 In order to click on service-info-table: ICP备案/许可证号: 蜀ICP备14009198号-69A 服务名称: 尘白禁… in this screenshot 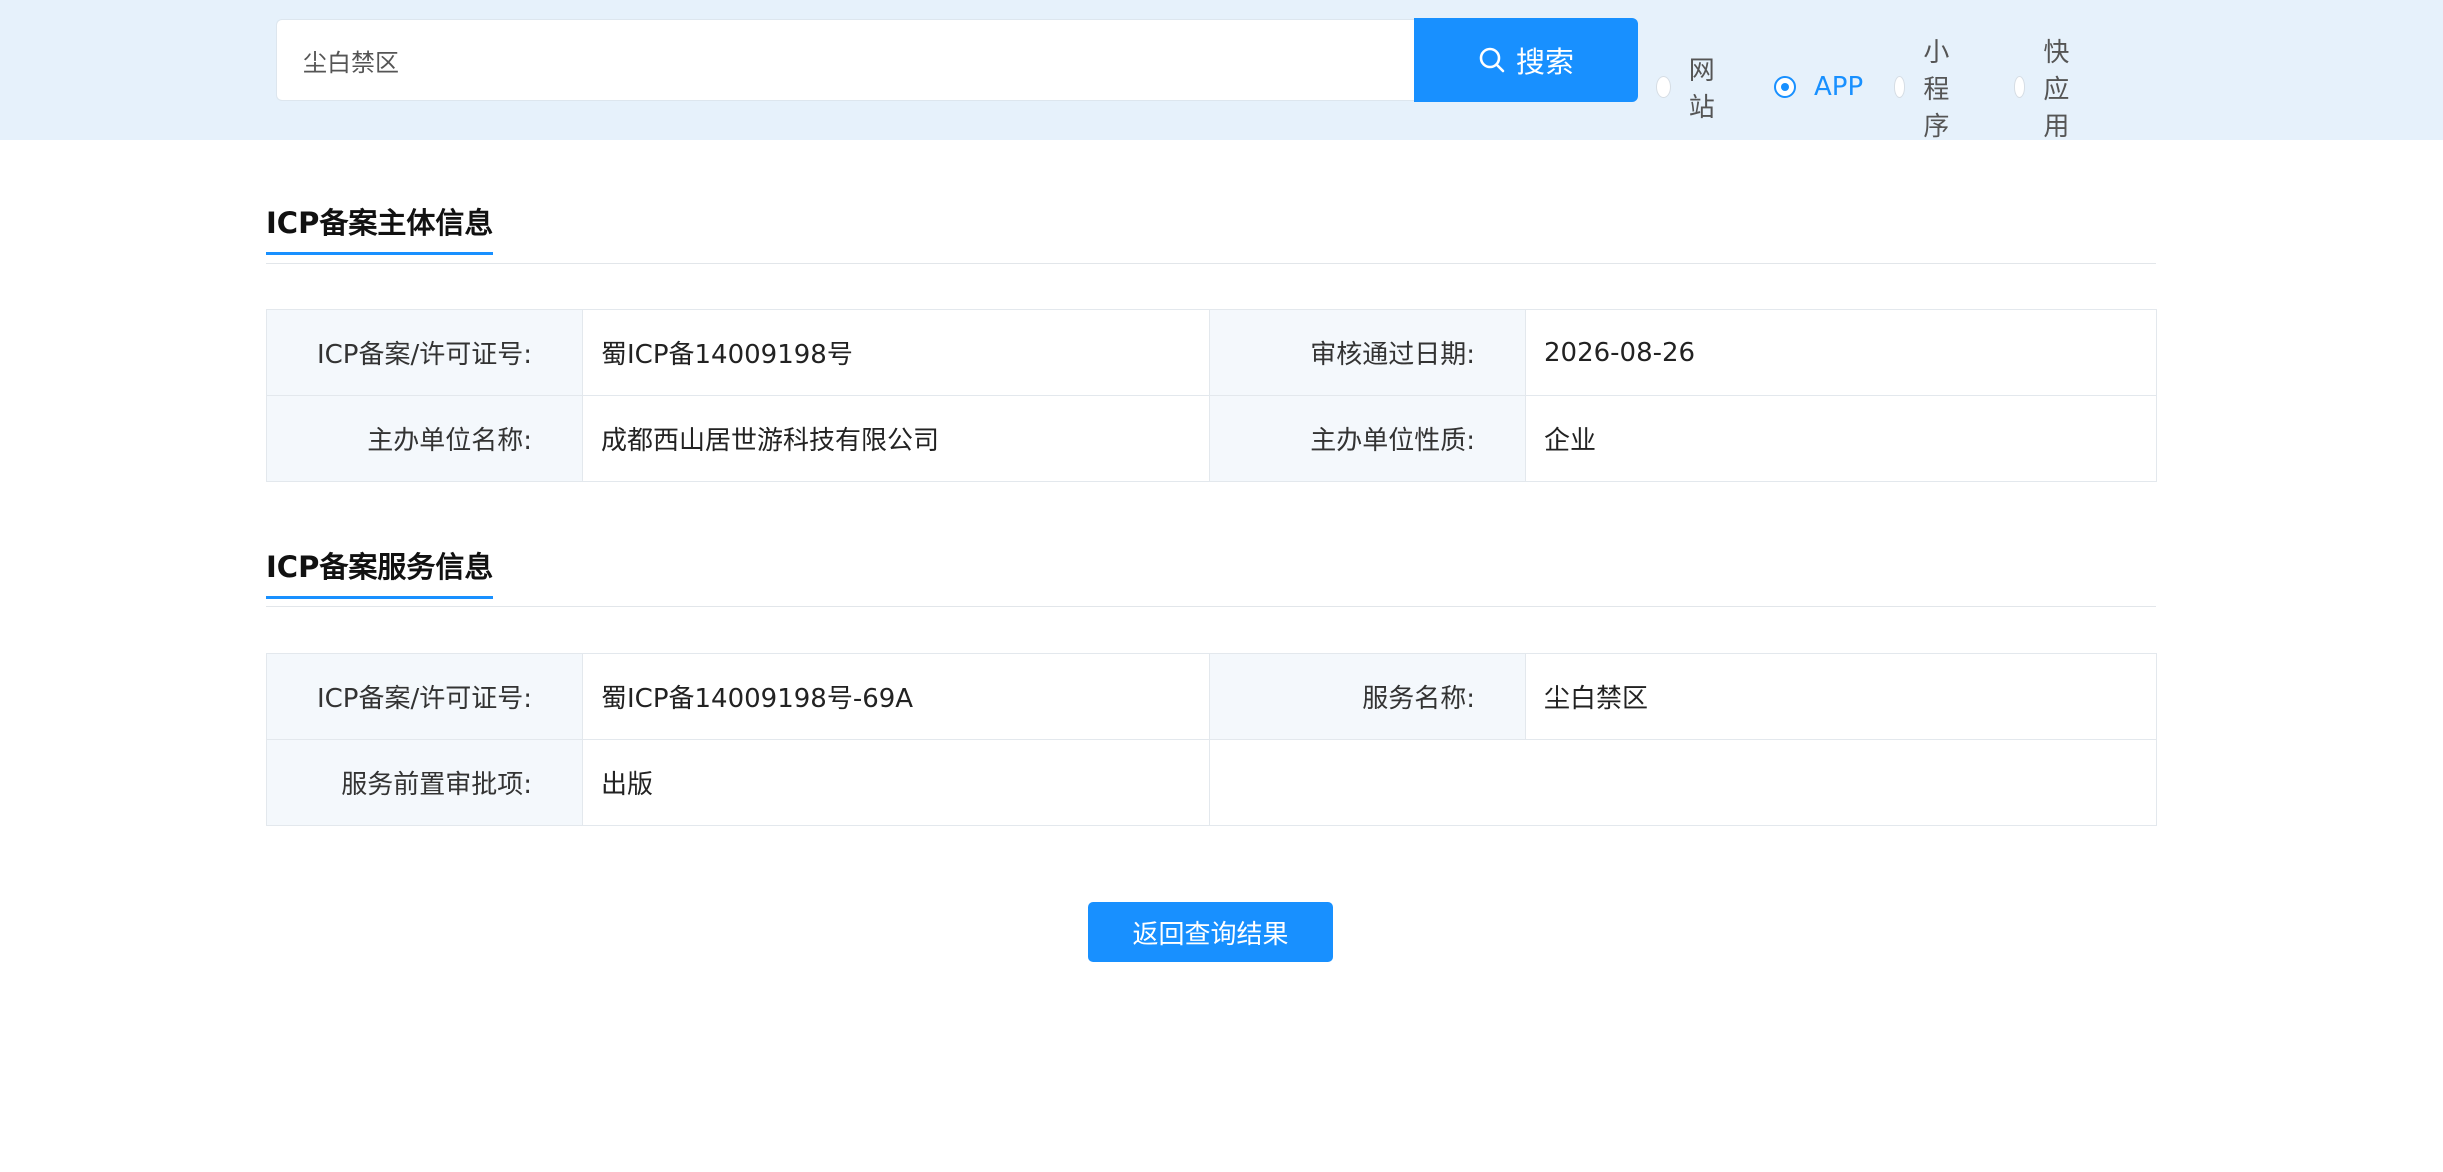, I will do `click(1211, 739)`.